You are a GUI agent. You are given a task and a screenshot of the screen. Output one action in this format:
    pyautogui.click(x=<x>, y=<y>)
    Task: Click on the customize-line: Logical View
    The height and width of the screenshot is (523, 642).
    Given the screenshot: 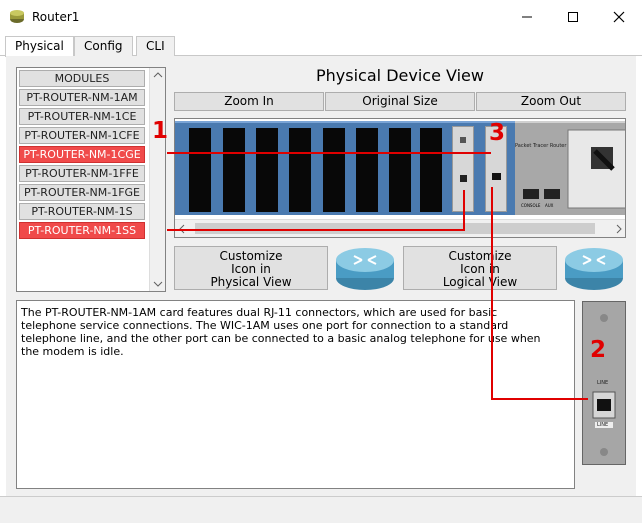 What is the action you would take?
    pyautogui.click(x=480, y=282)
    